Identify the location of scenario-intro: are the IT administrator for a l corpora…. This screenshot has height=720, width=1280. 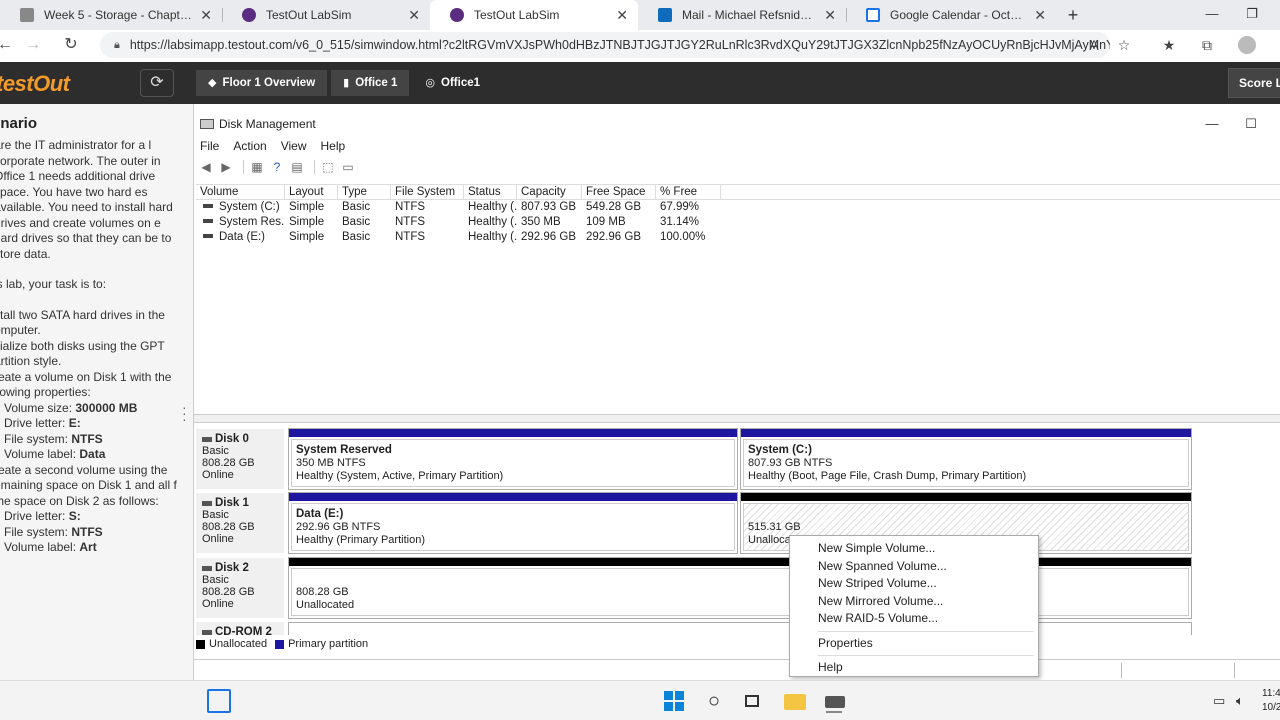
(86, 199).